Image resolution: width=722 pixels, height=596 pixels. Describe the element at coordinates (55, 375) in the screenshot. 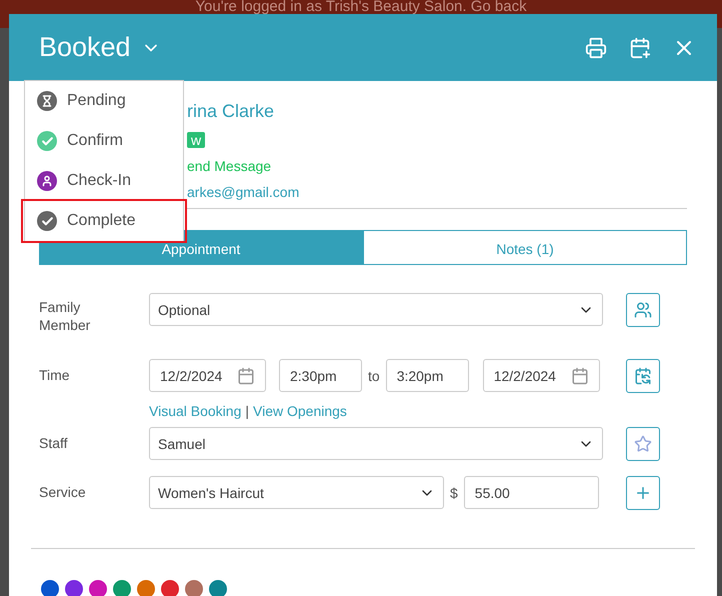

I see `field-label: Time` at that location.